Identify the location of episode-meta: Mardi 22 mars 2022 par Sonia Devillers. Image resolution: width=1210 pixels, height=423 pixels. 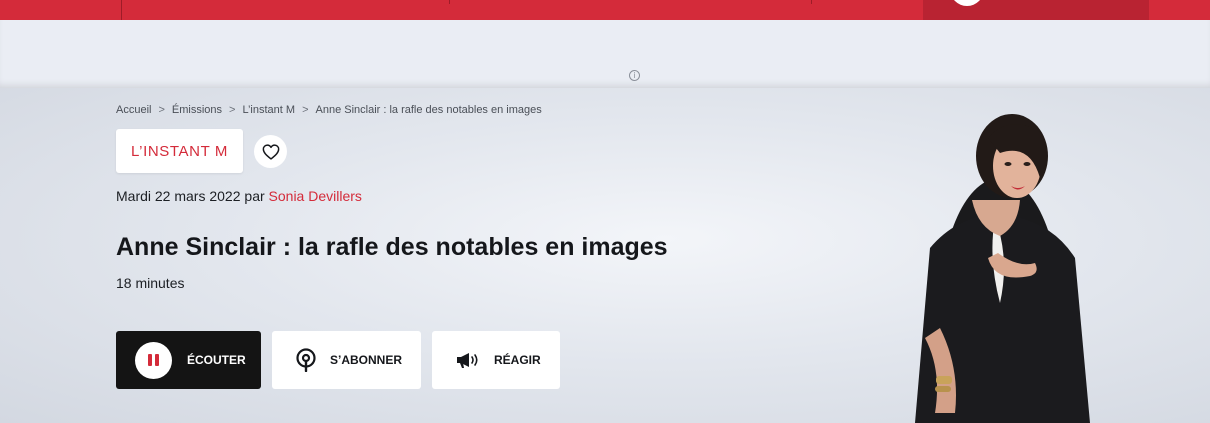
(239, 196).